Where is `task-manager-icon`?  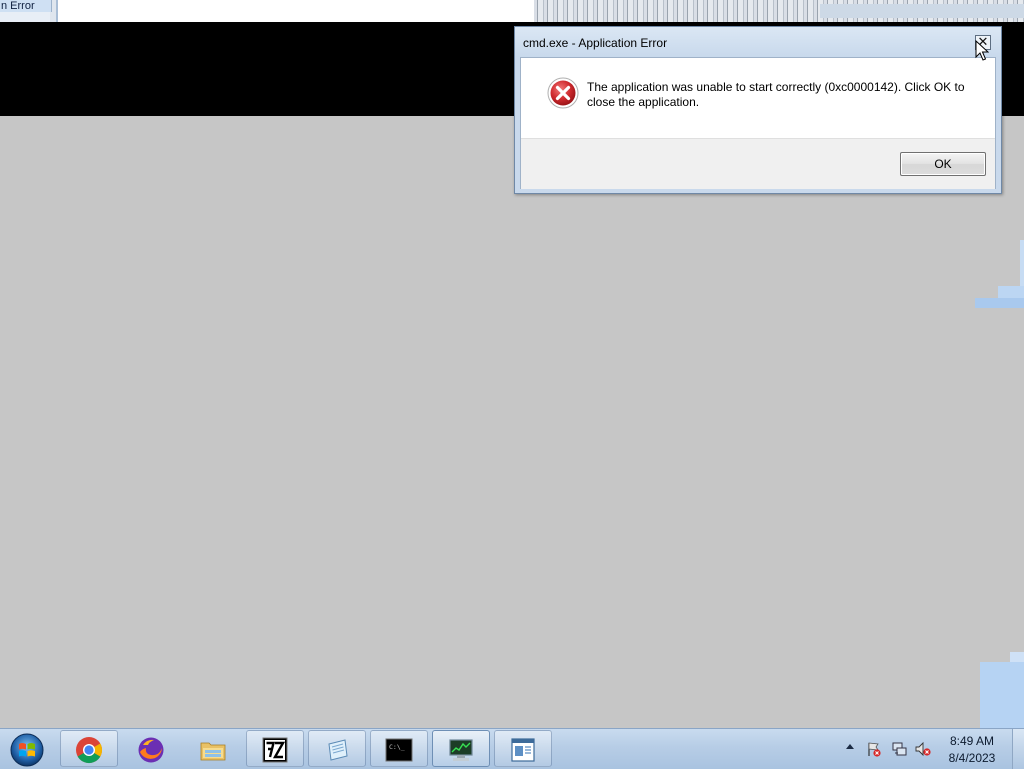
task-manager-icon is located at coordinates (461, 750).